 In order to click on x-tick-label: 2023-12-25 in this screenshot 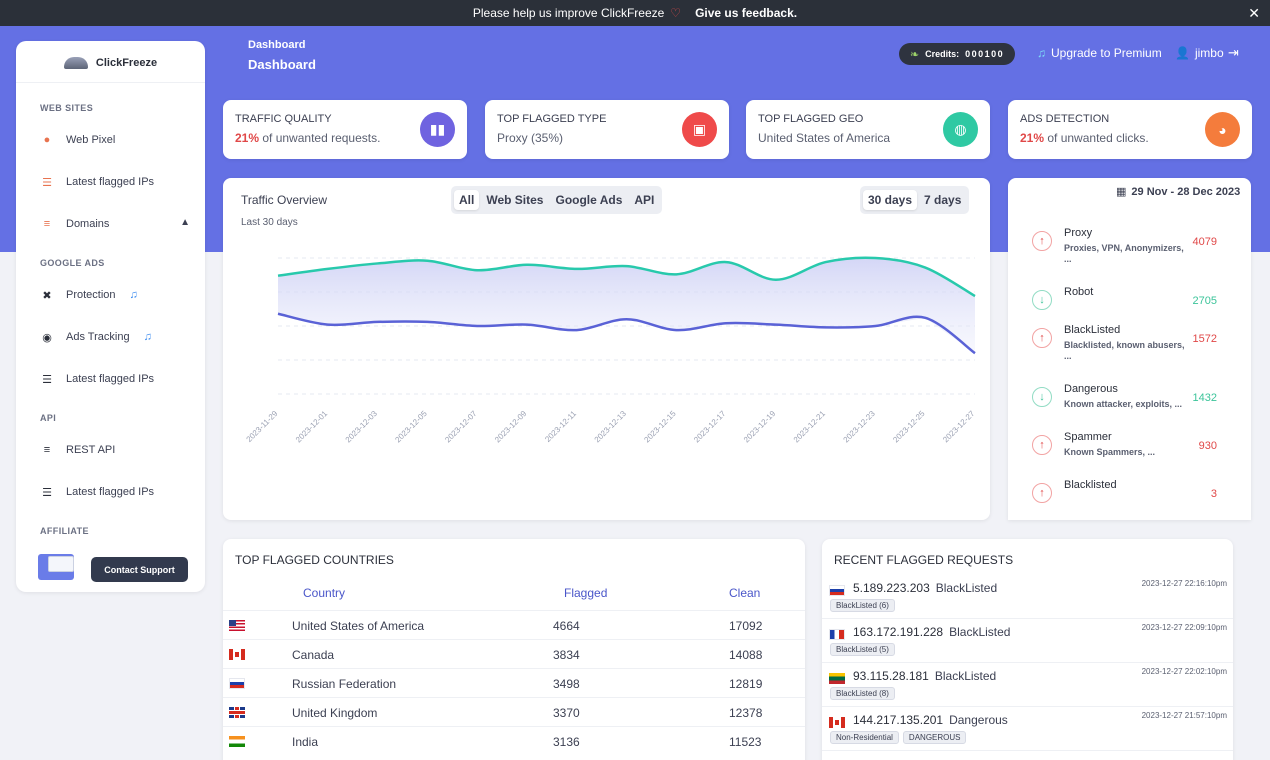, I will do `click(909, 427)`.